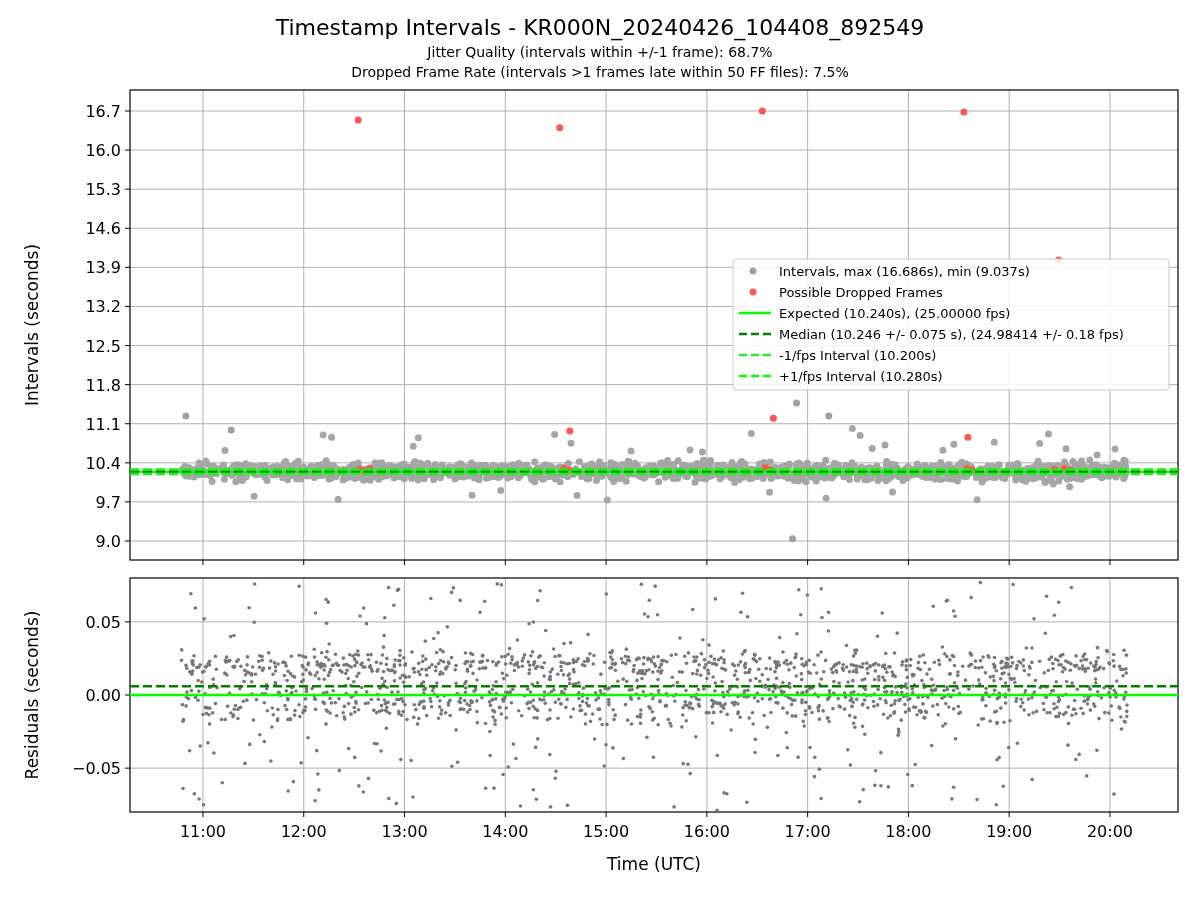 The height and width of the screenshot is (900, 1200). I want to click on chart-subtitle: Dropped Frame Rate (intervals >1 frames late within 50 FF files): 7.5%, so click(600, 72).